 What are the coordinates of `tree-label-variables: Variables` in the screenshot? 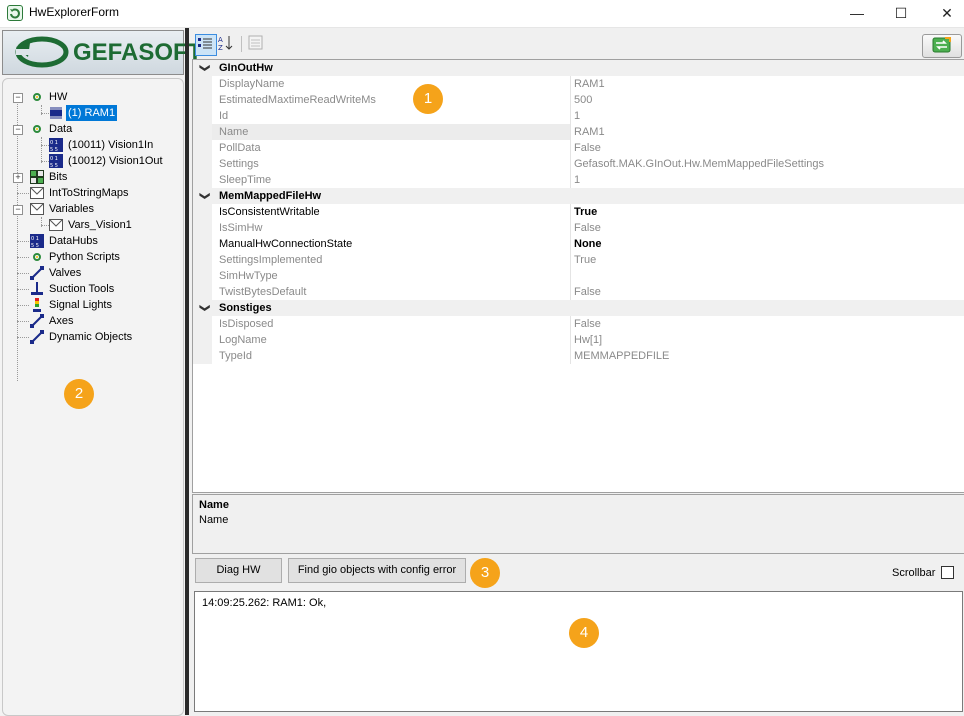 It's located at (72, 209).